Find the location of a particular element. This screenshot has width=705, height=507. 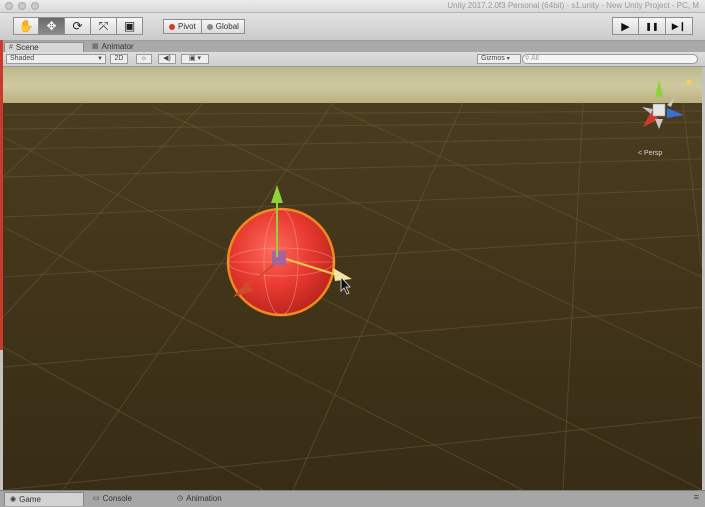

rect-tool-button: ▣ is located at coordinates (130, 26).